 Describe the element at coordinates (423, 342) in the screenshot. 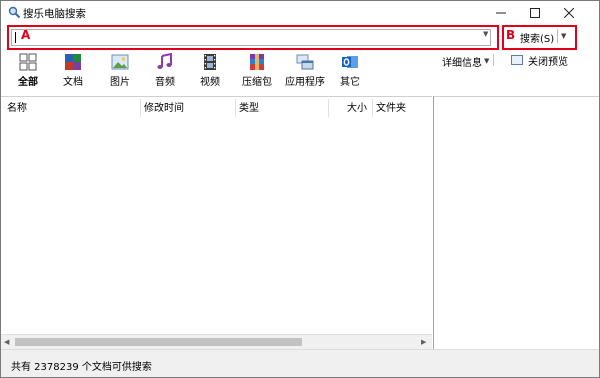

I see `scroll-right-icon: ▶` at that location.